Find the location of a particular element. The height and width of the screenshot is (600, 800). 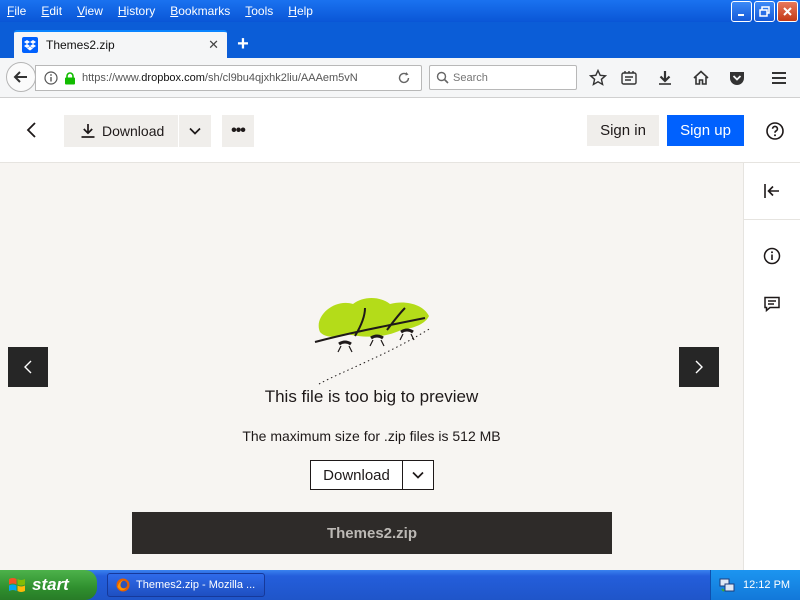

close-icon is located at coordinates (787, 11).